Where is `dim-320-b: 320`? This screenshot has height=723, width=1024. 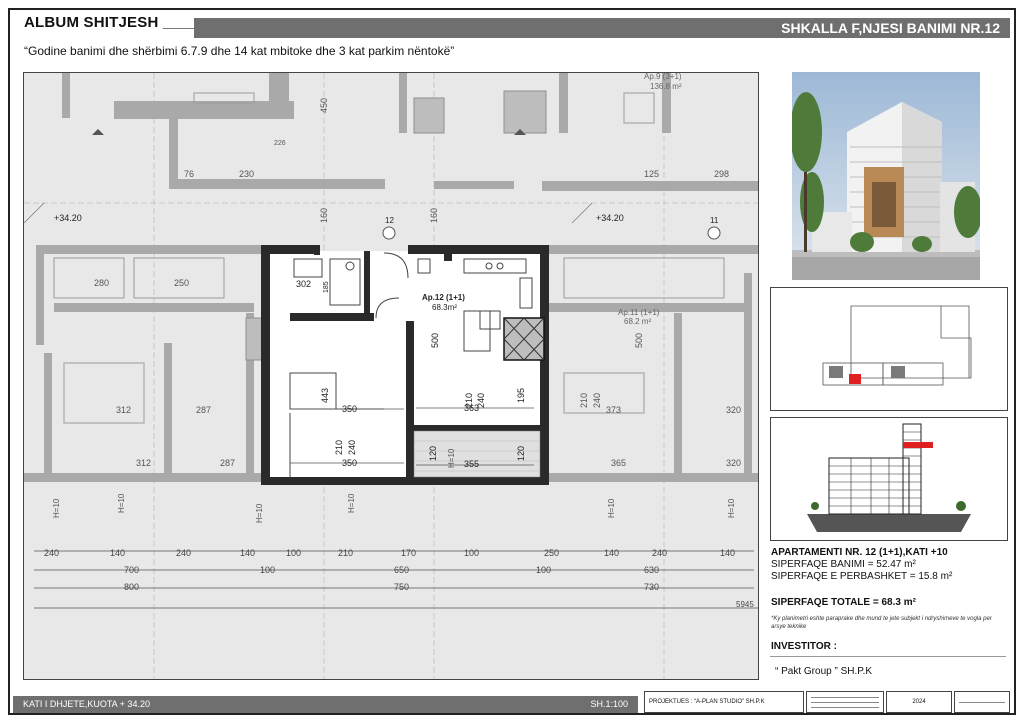 dim-320-b: 320 is located at coordinates (733, 463).